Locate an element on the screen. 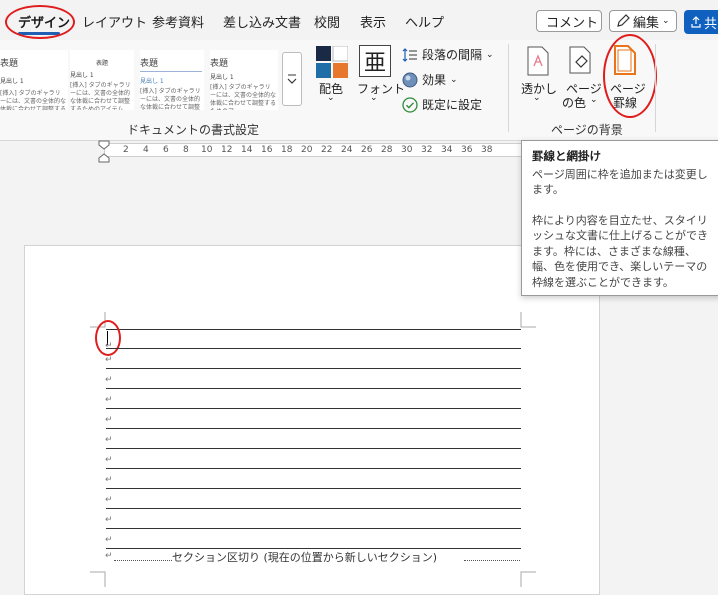 The image size is (718, 595). tab-mailings: 差し込み文書 is located at coordinates (262, 21).